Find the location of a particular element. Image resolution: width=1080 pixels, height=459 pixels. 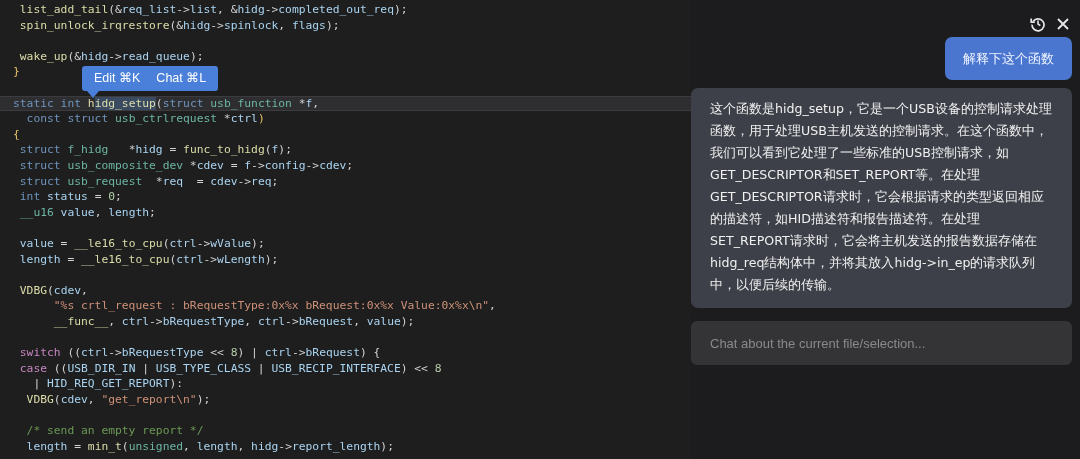

user-message: 解释下这个函数 is located at coordinates (1008, 58).